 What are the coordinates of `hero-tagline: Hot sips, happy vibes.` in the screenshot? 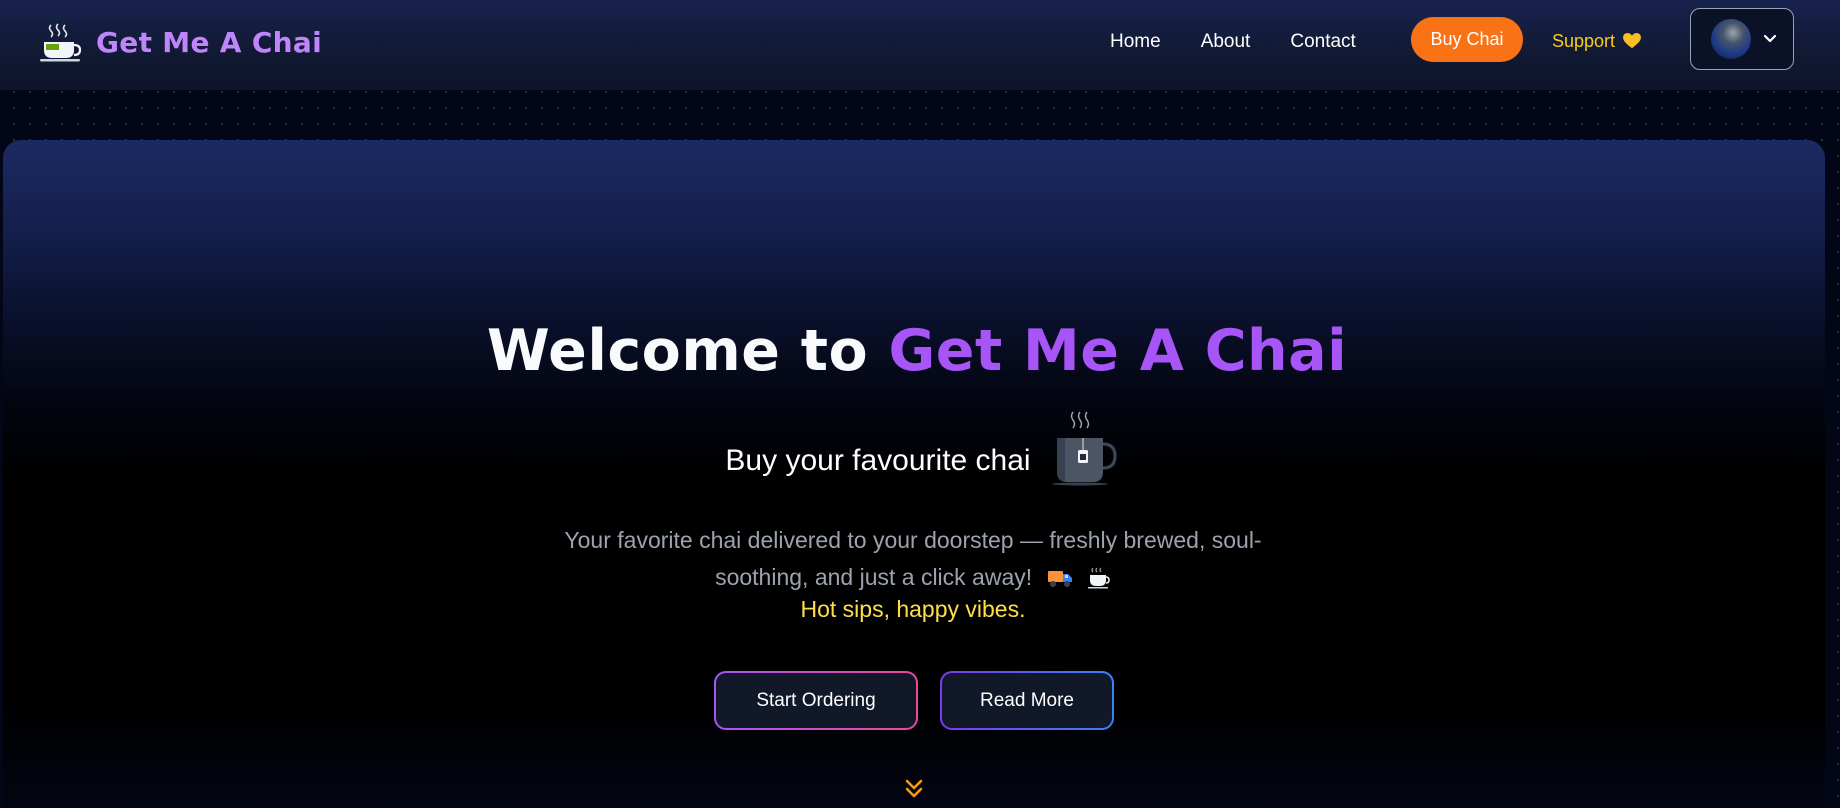 It's located at (913, 609).